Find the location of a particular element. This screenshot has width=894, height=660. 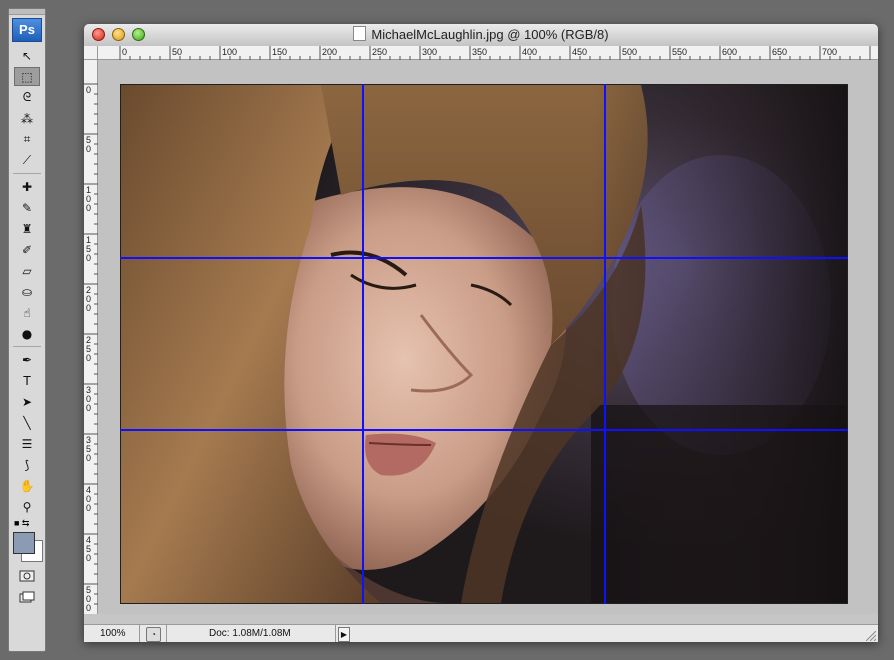

document-icon is located at coordinates (360, 33).